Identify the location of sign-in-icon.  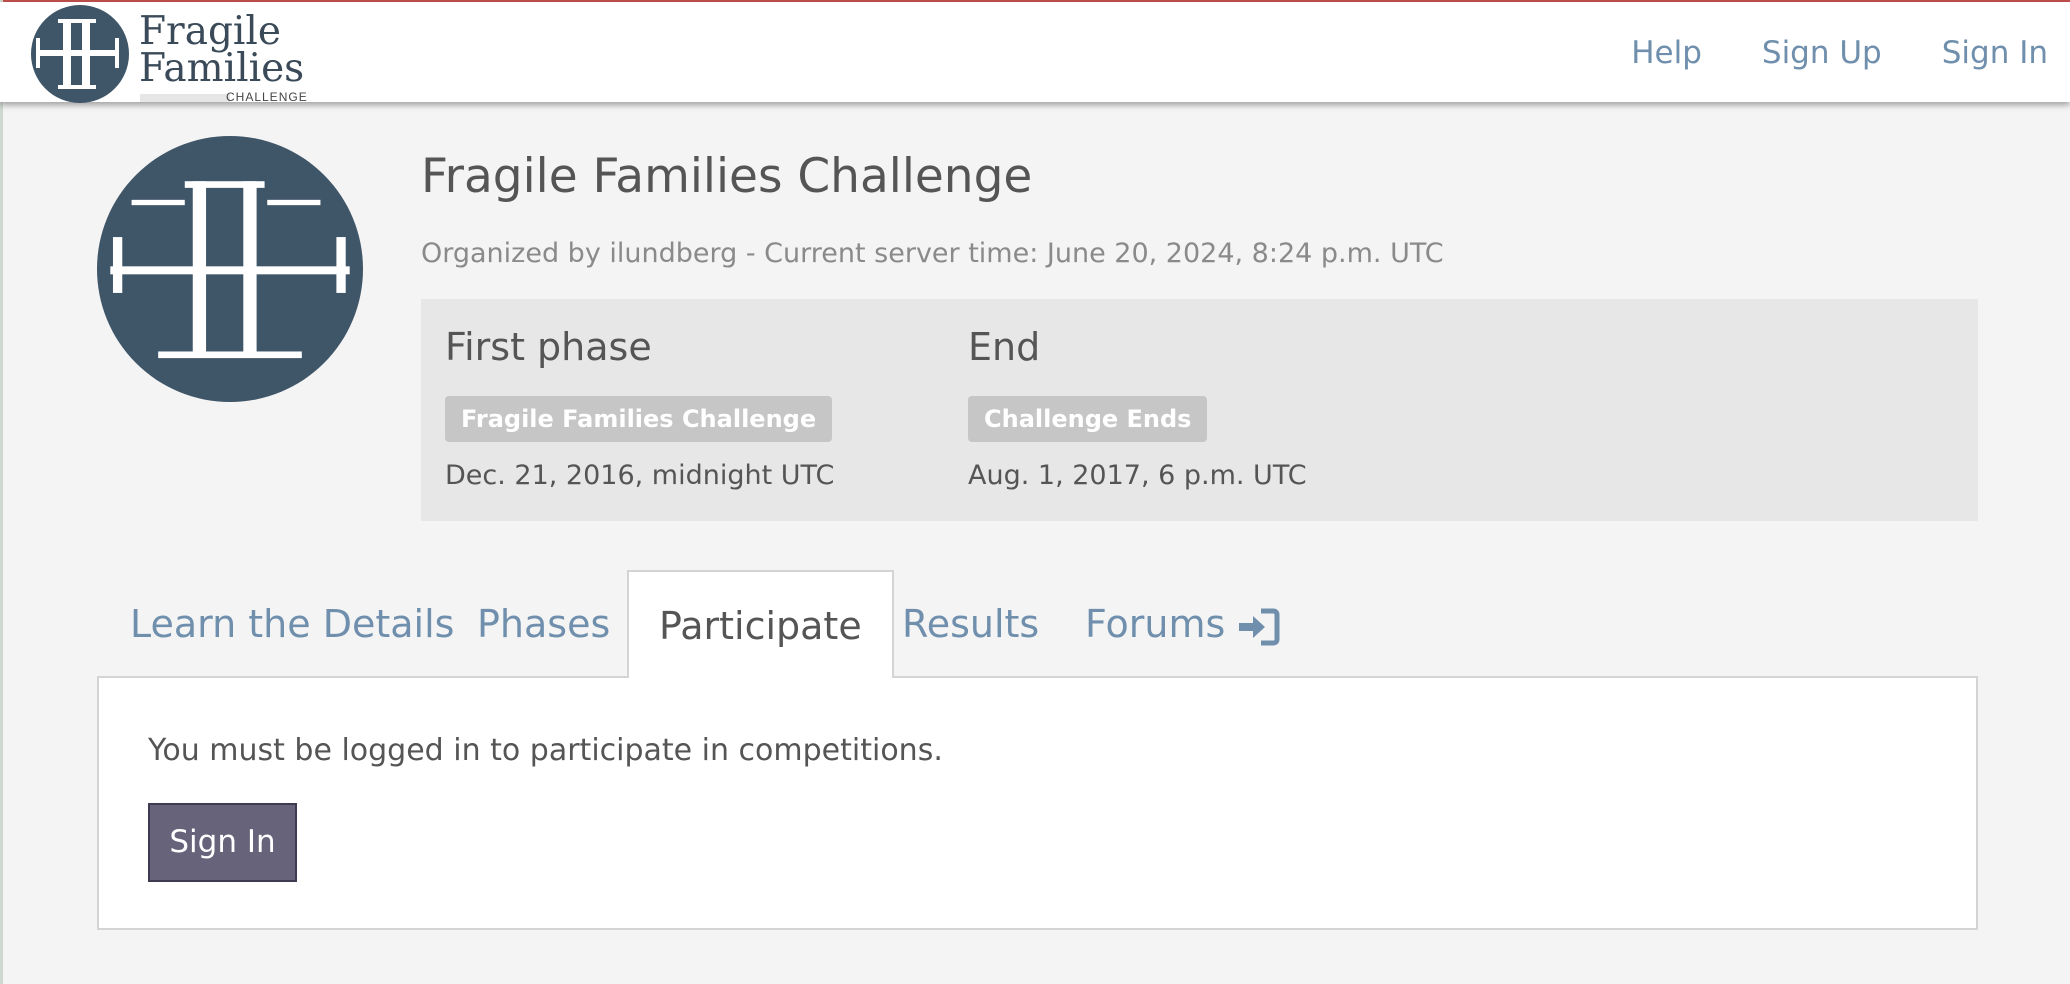
(1259, 626).